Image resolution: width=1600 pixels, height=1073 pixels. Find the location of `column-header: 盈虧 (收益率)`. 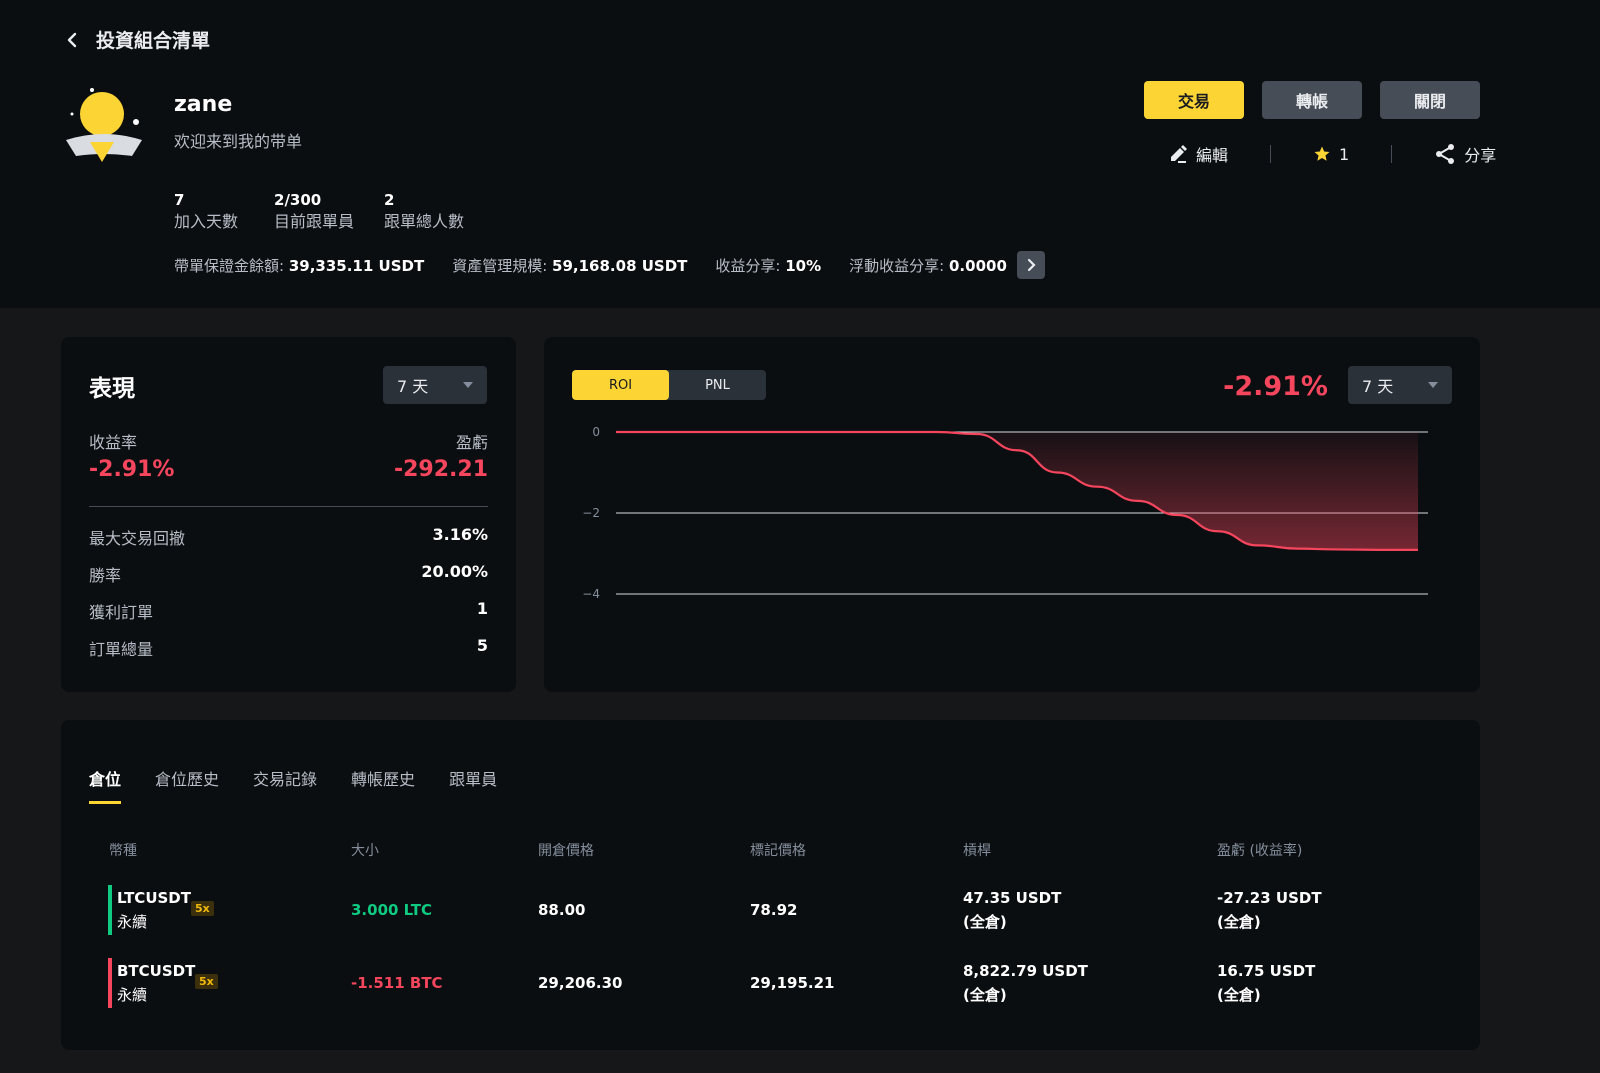

column-header: 盈虧 (收益率) is located at coordinates (1260, 851).